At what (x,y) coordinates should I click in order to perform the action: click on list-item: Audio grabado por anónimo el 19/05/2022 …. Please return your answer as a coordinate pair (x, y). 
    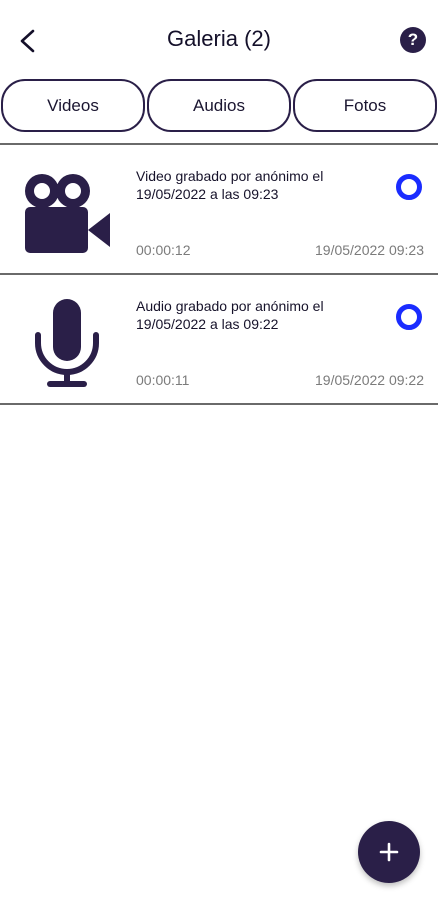
    Looking at the image, I should click on (219, 339).